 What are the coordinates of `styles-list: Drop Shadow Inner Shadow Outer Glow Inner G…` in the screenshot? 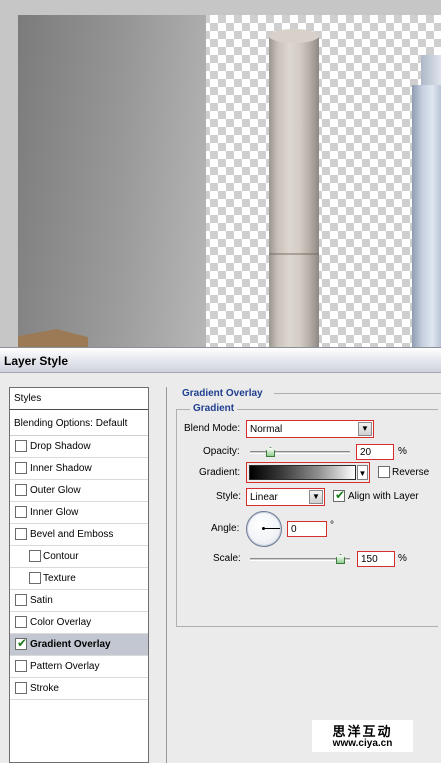 It's located at (79, 568).